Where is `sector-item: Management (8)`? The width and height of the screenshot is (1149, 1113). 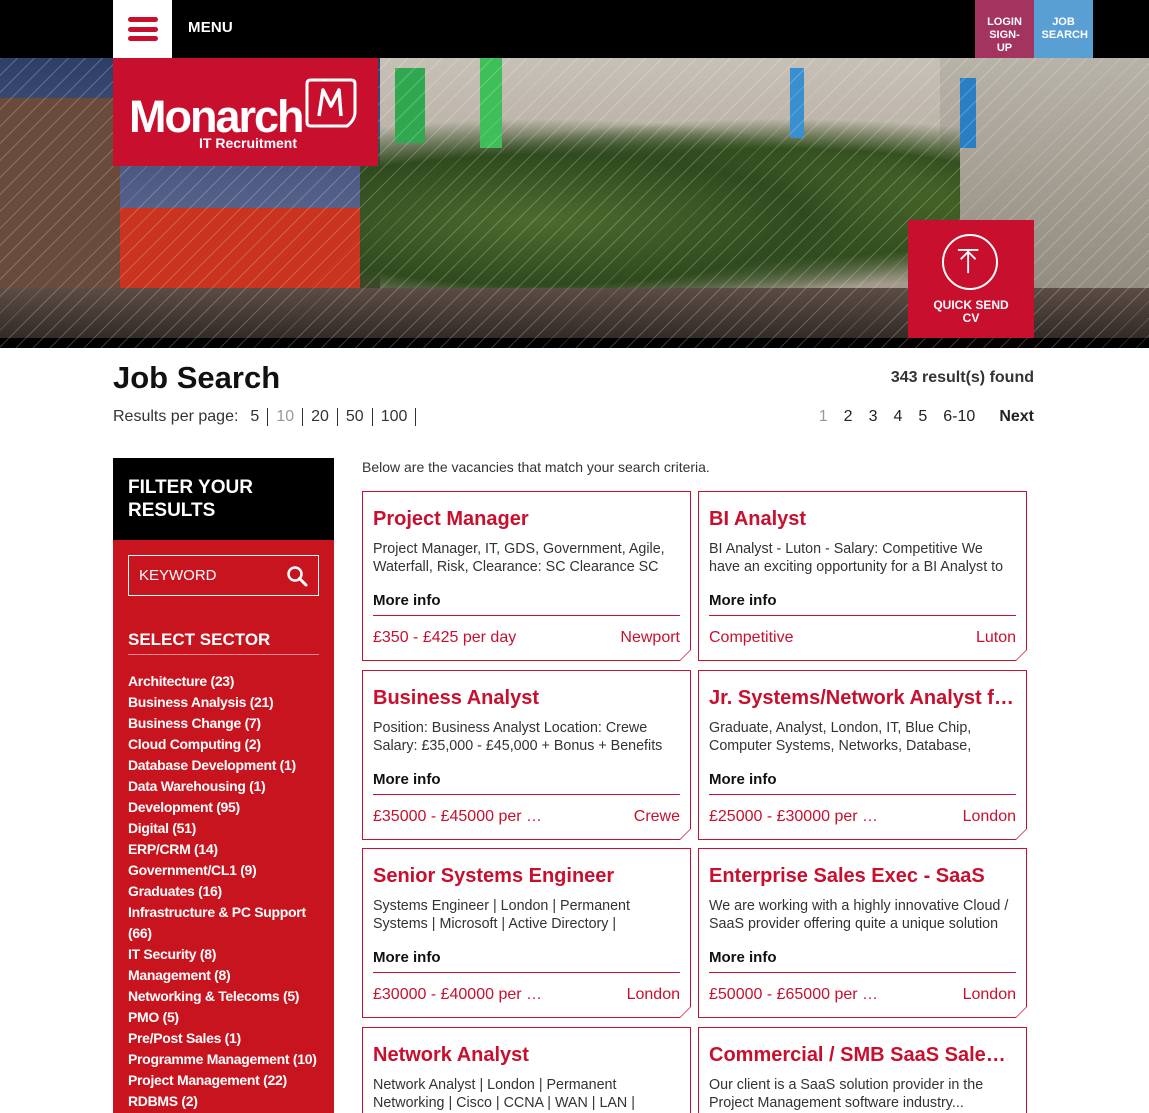 sector-item: Management (8) is located at coordinates (225, 975).